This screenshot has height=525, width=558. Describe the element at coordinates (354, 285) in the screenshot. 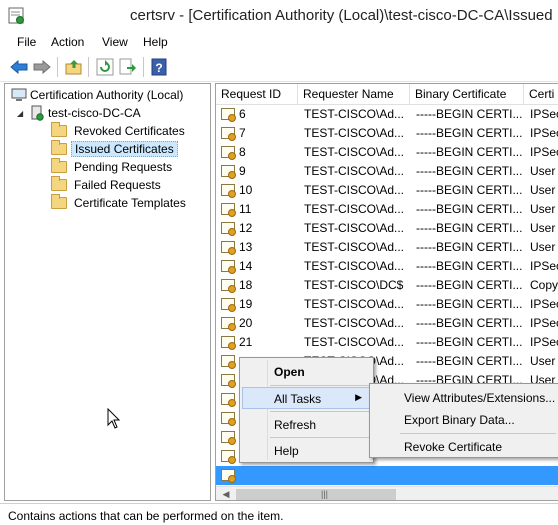

I see `cell-requester-name: TEST-CISCO\DC$` at that location.